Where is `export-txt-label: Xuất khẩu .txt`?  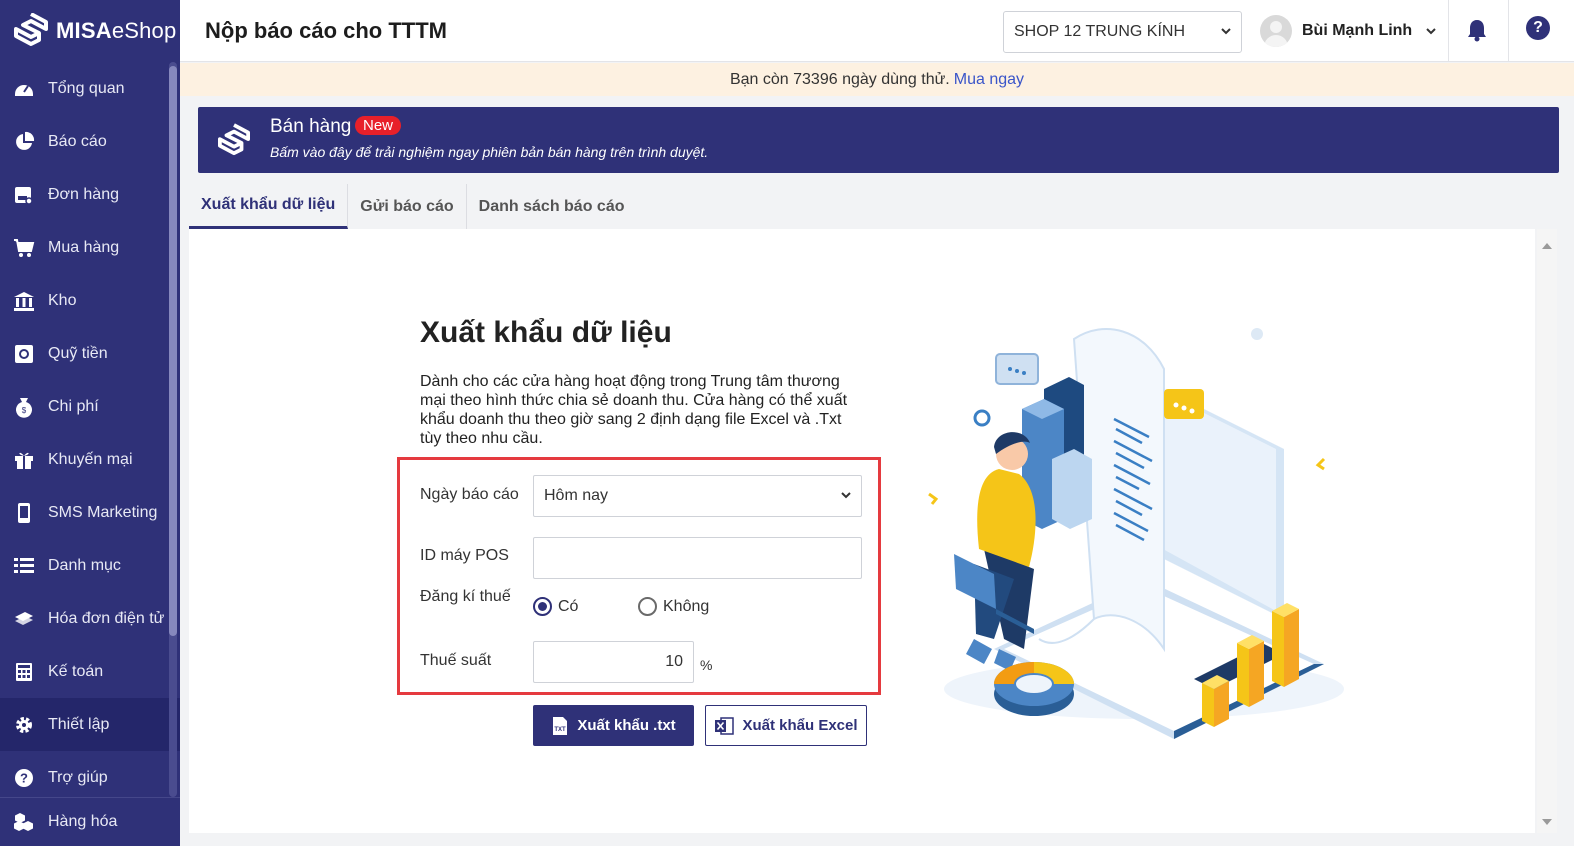 export-txt-label: Xuất khẩu .txt is located at coordinates (626, 725).